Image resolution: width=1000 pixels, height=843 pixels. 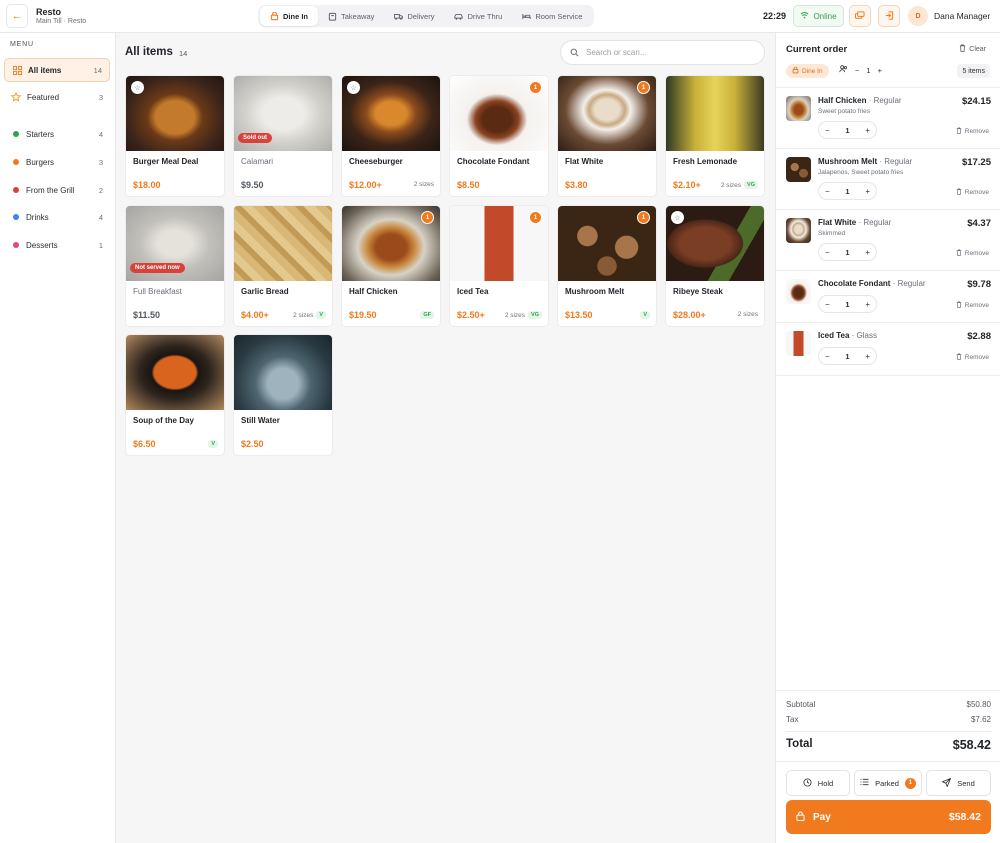 I want to click on sidebar-item-drinks: Drinks 4, so click(x=57, y=217).